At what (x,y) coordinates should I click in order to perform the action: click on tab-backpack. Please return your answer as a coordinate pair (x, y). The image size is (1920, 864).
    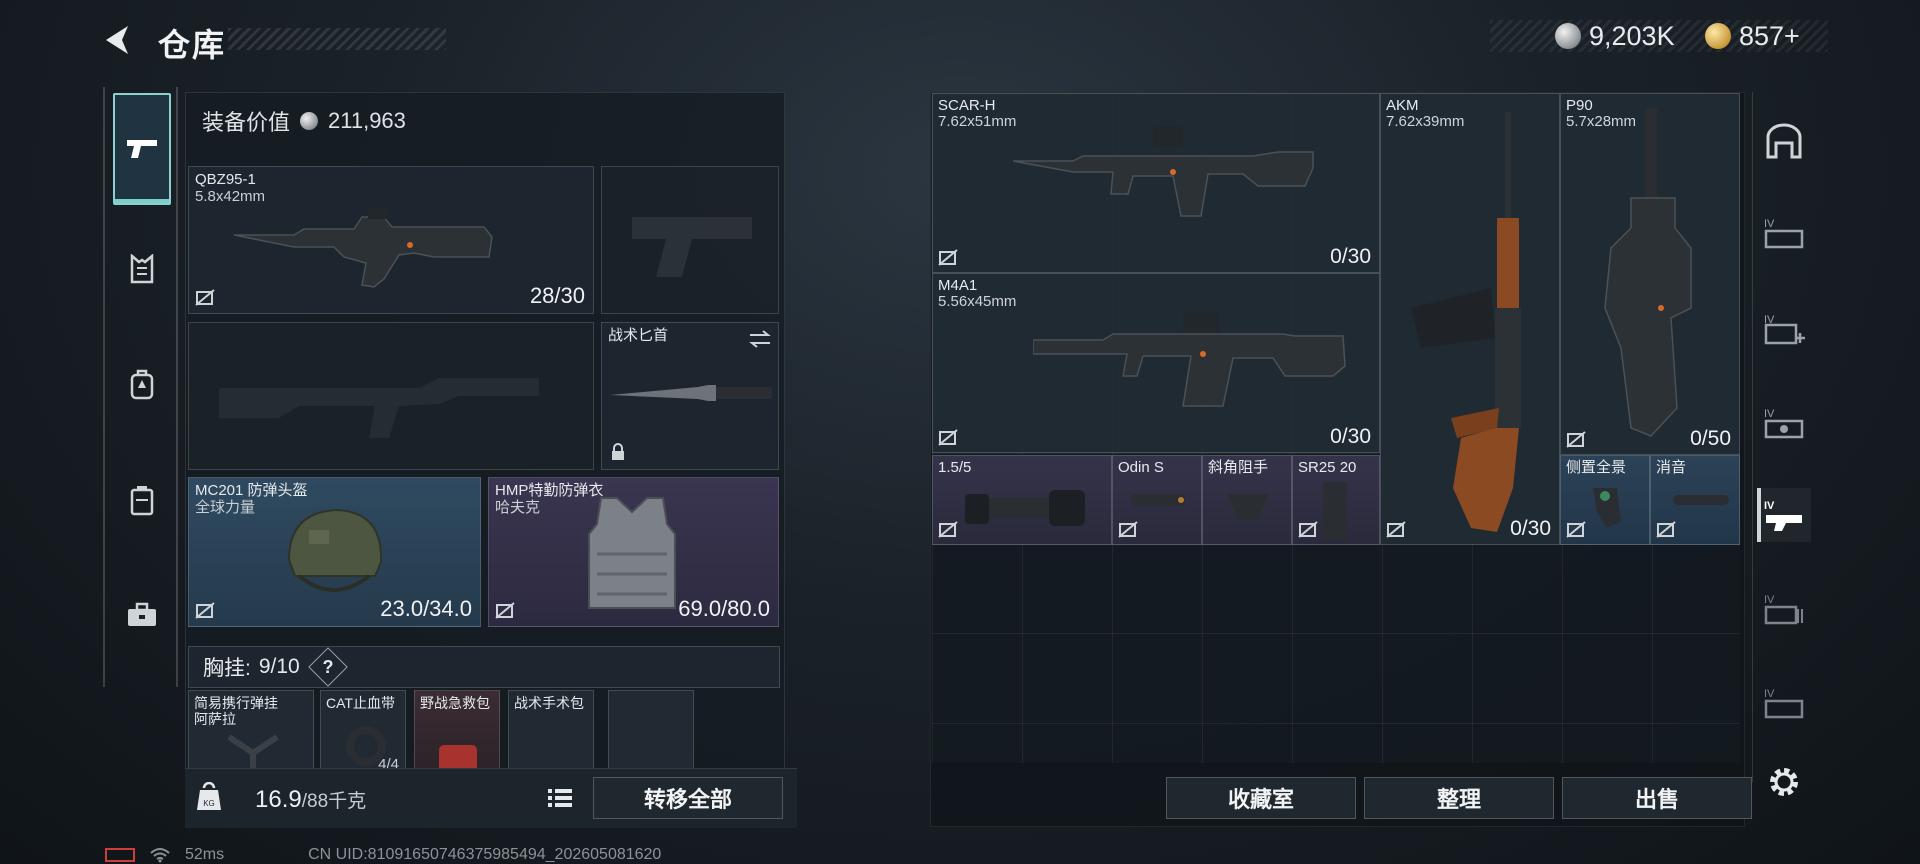
    Looking at the image, I should click on (142, 384).